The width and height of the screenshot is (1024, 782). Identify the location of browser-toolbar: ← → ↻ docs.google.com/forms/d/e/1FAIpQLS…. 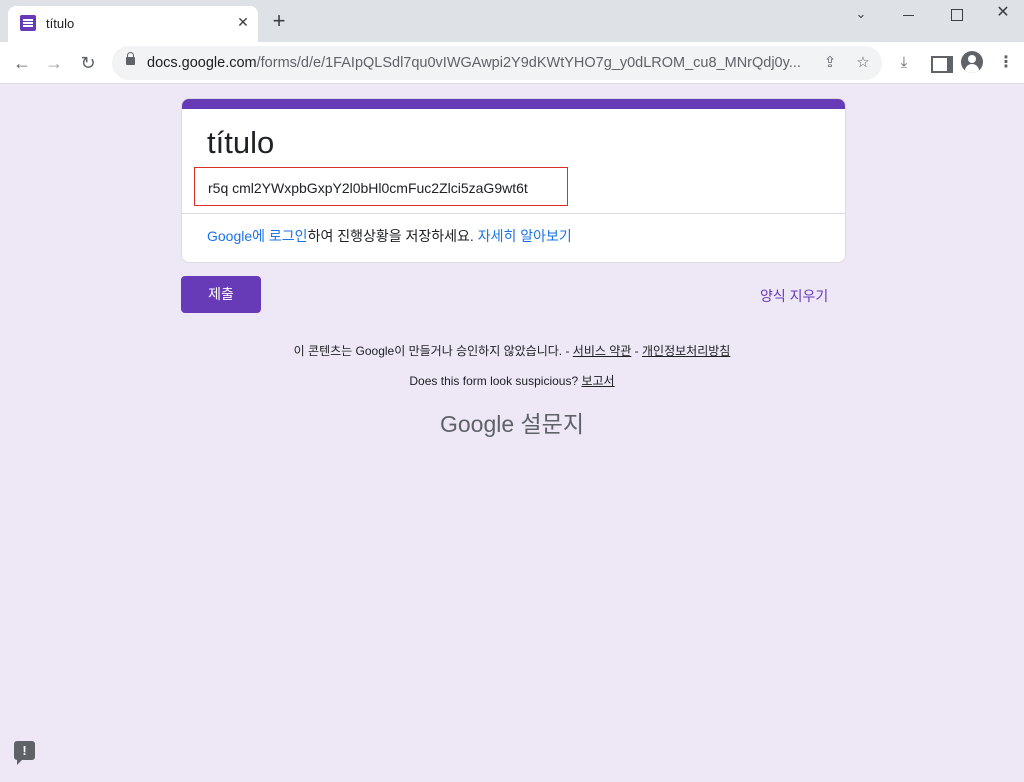
(512, 63).